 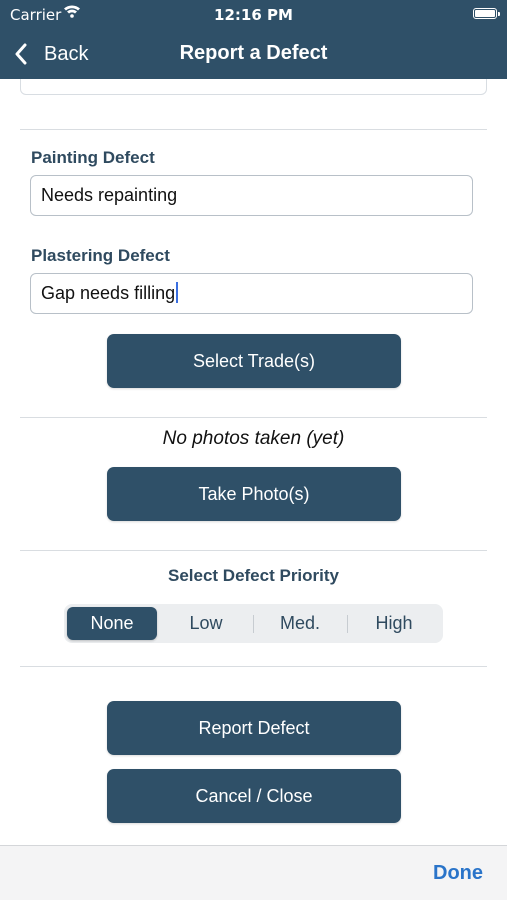 I want to click on painting-defect-field: Needs repainting, so click(x=251, y=195).